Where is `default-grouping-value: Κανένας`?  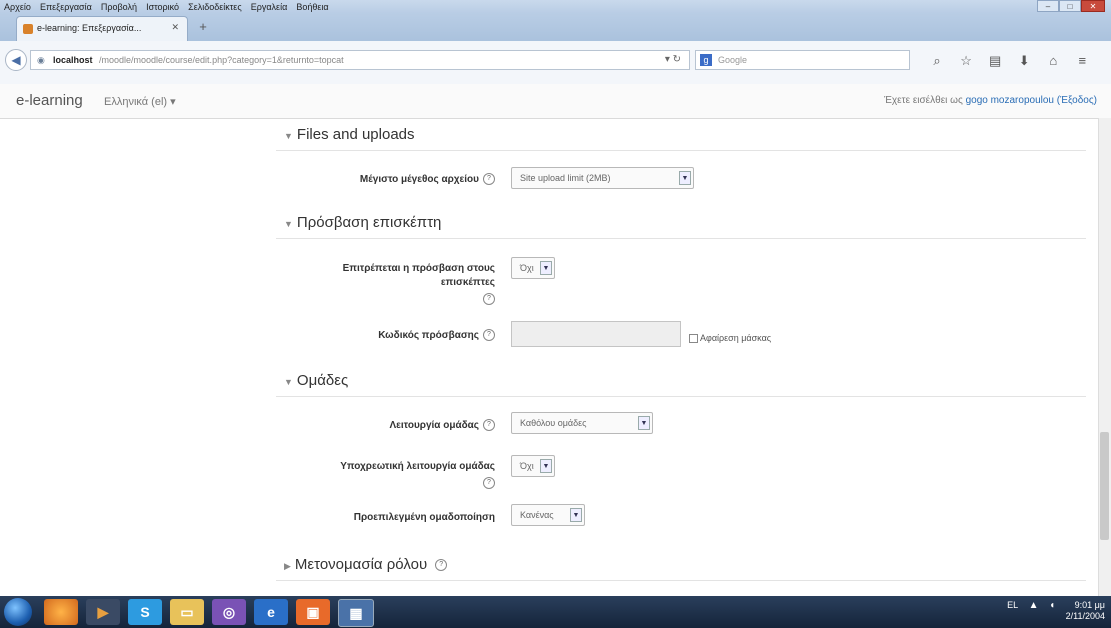
default-grouping-value: Κανένας is located at coordinates (537, 515).